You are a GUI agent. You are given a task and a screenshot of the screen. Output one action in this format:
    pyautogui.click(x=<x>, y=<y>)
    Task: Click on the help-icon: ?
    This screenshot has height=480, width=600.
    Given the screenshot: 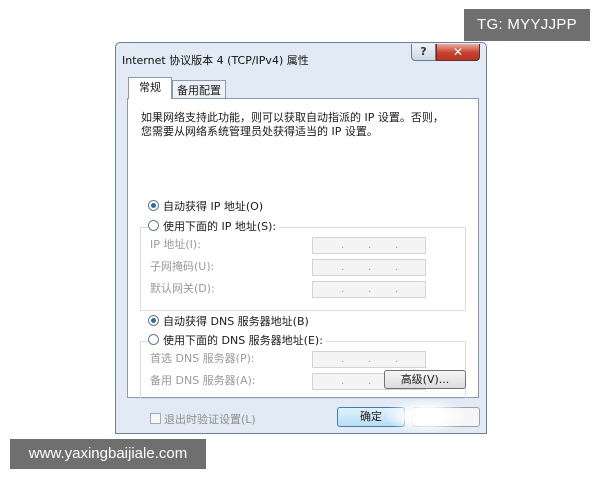 What is the action you would take?
    pyautogui.click(x=423, y=51)
    